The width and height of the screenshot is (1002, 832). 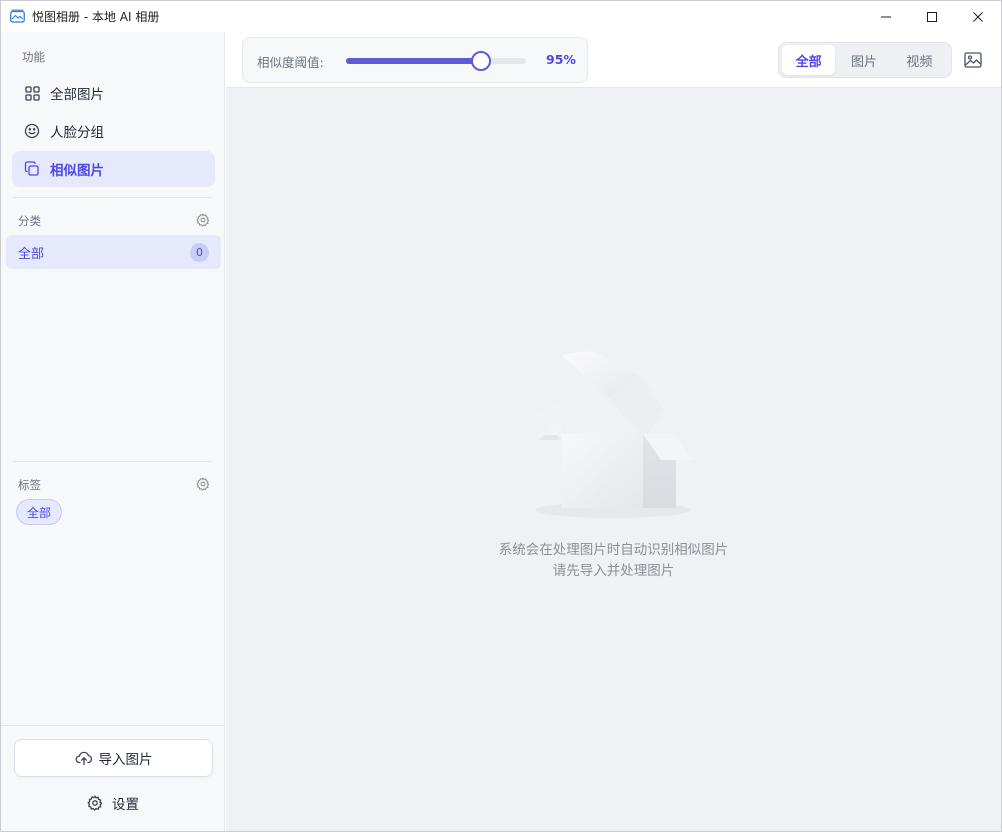 What do you see at coordinates (809, 60) in the screenshot?
I see `filter-all: 全部` at bounding box center [809, 60].